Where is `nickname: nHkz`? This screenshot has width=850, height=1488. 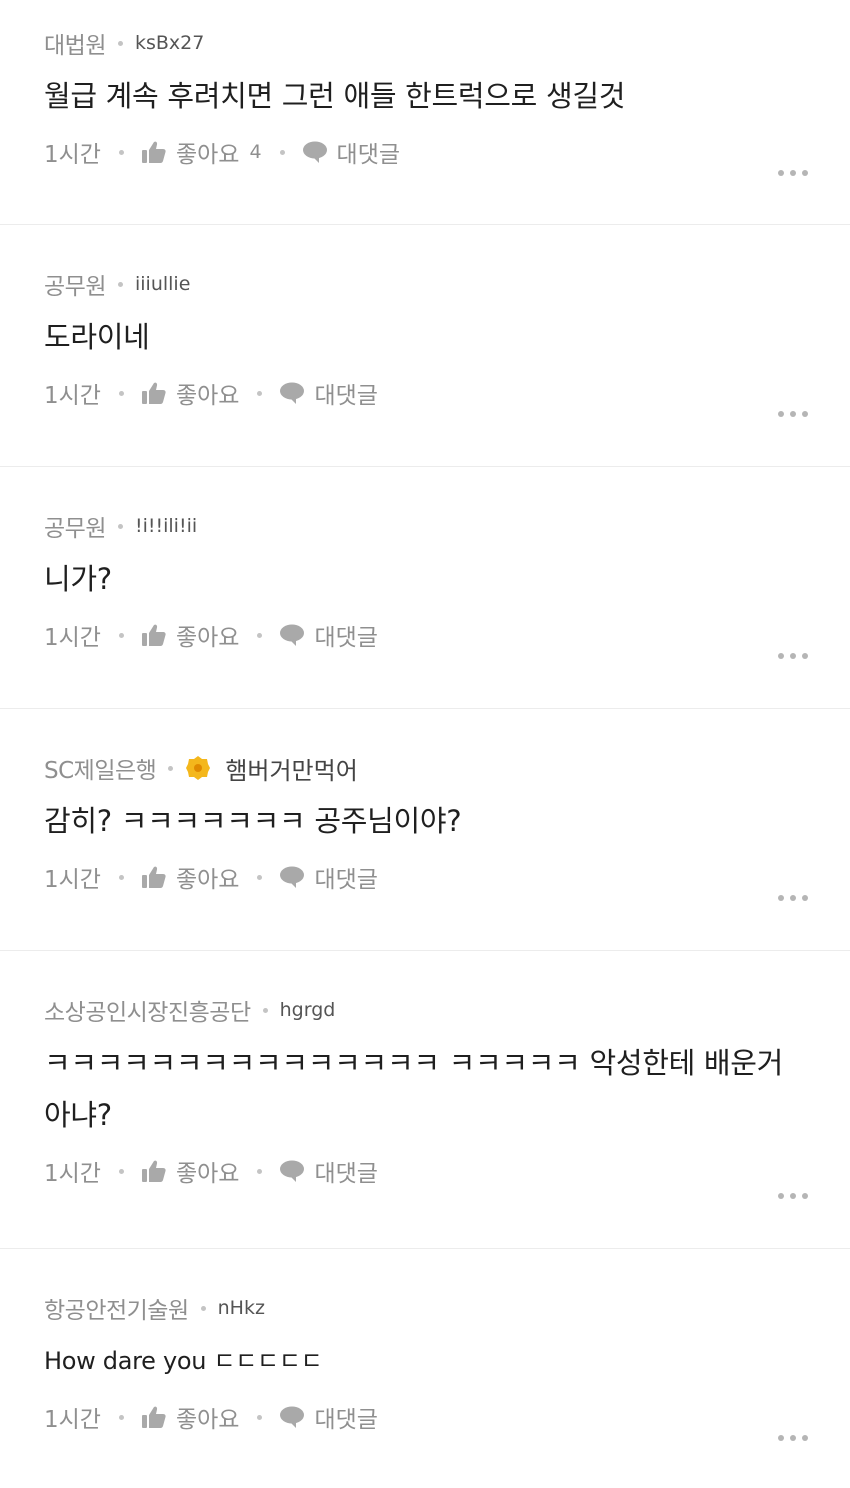
nickname: nHkz is located at coordinates (241, 1308).